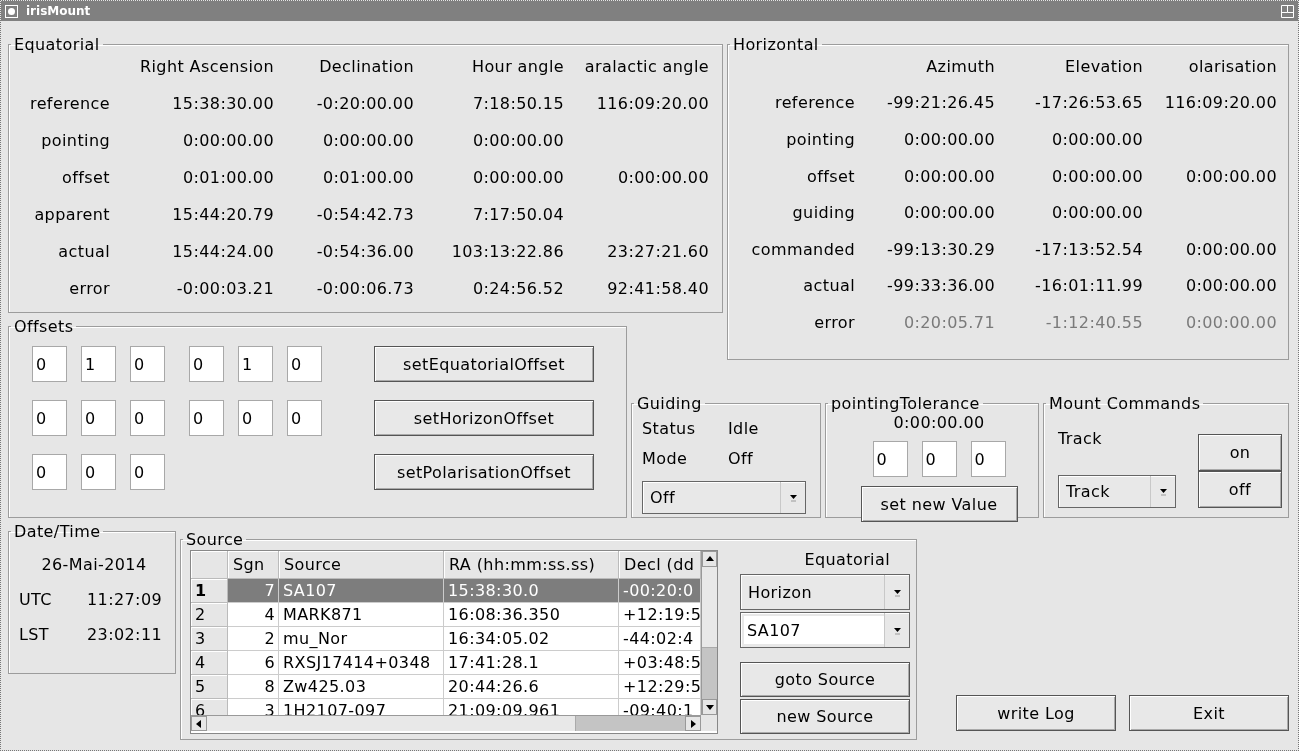  I want to click on offset-button: setEquatorialOffset, so click(484, 364).